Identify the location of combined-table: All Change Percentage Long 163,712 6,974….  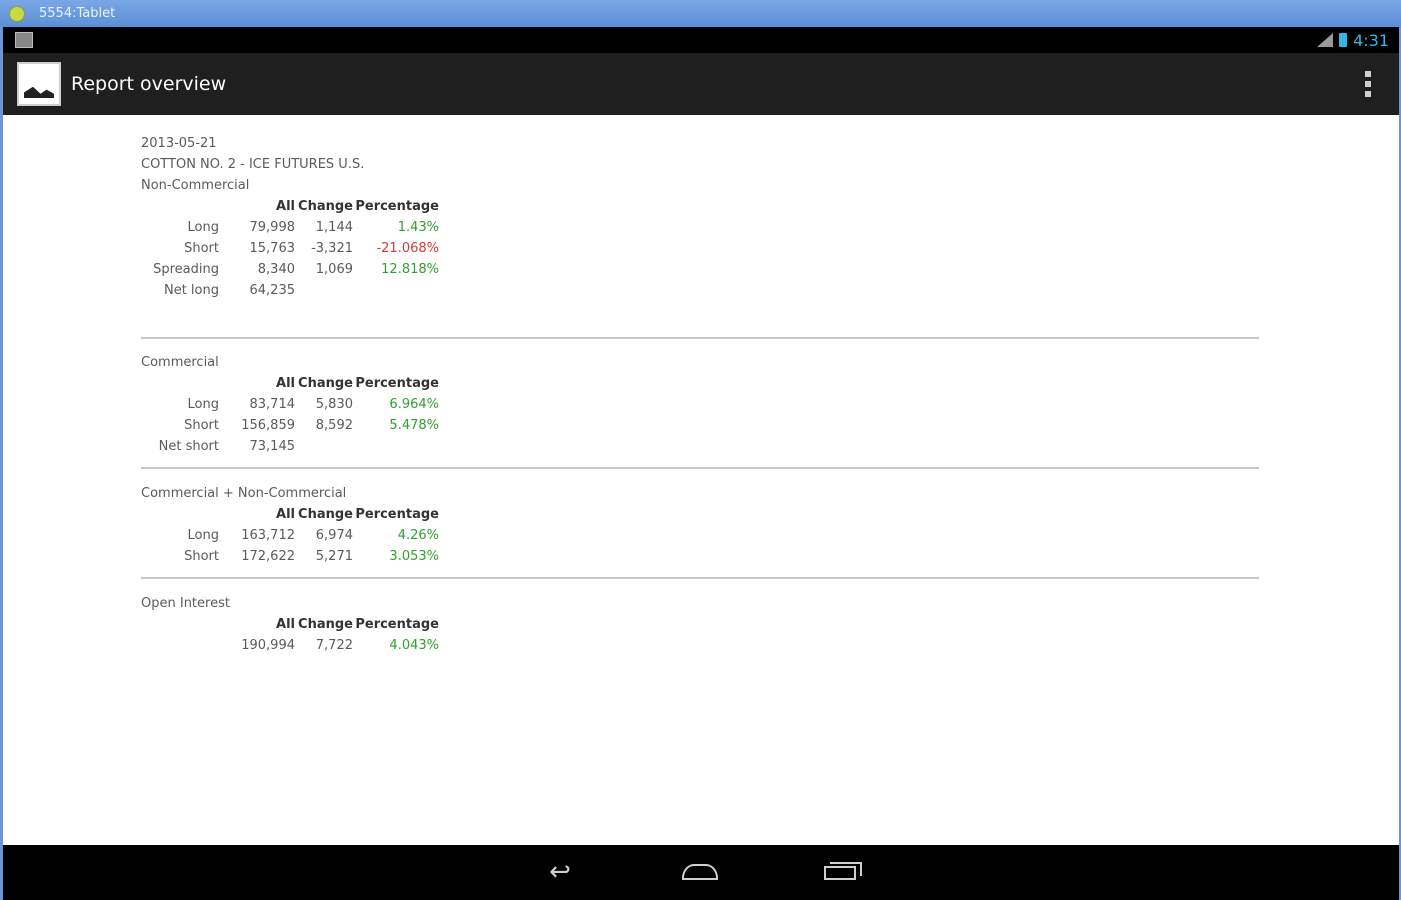
(290, 535).